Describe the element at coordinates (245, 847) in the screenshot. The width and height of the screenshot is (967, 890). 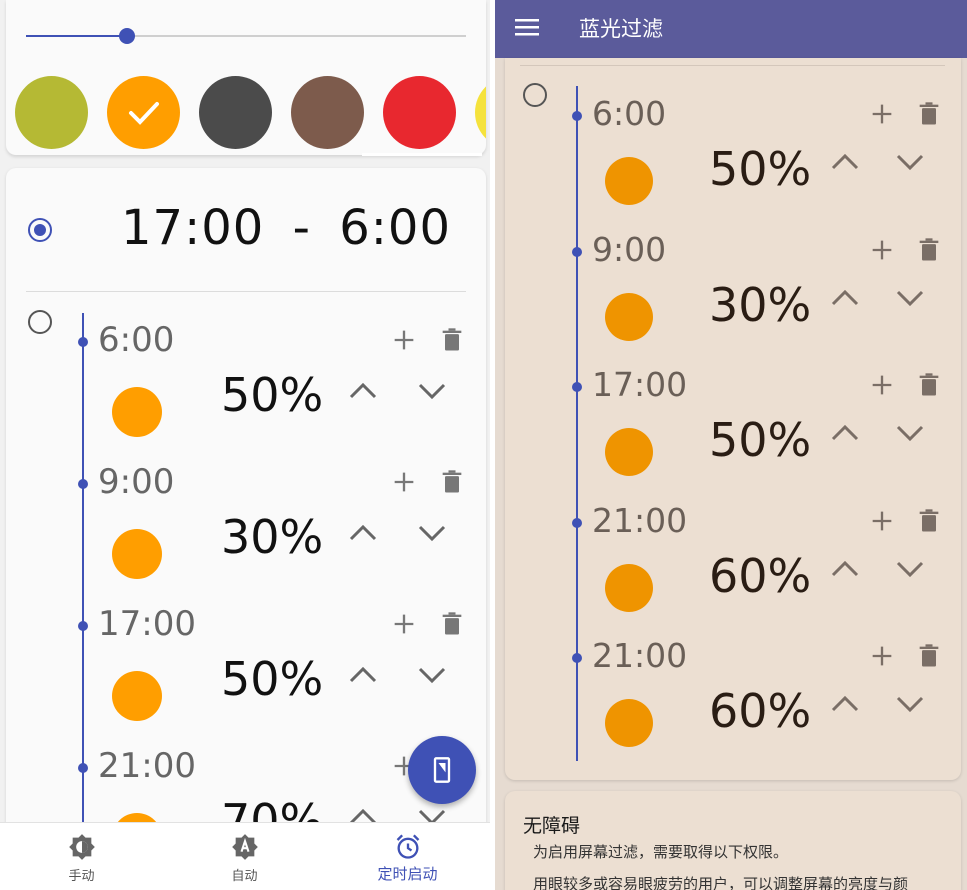
I see `auto-brightness-icon` at that location.